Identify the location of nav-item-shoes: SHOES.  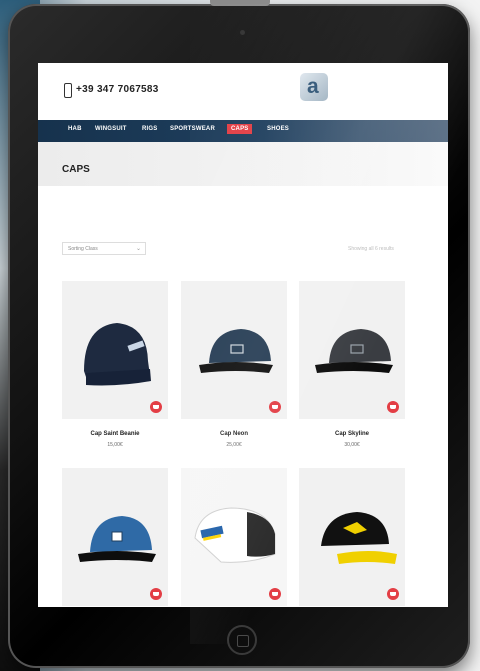
(278, 129).